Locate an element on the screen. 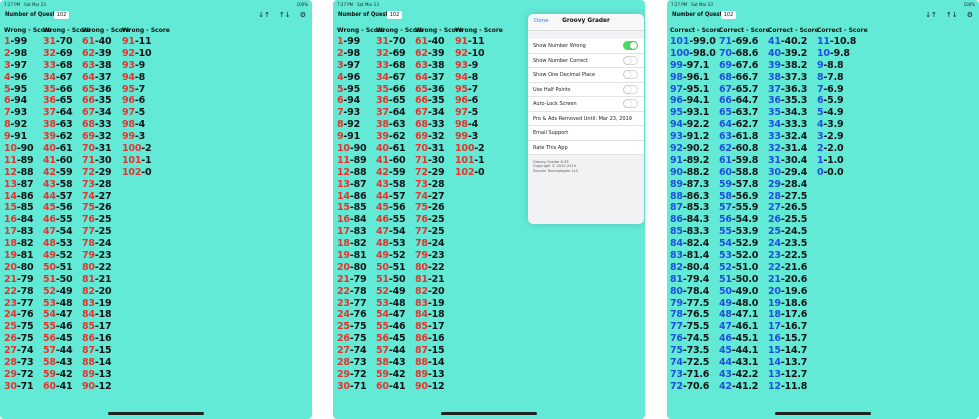  score-row: 61-40 is located at coordinates (430, 42).